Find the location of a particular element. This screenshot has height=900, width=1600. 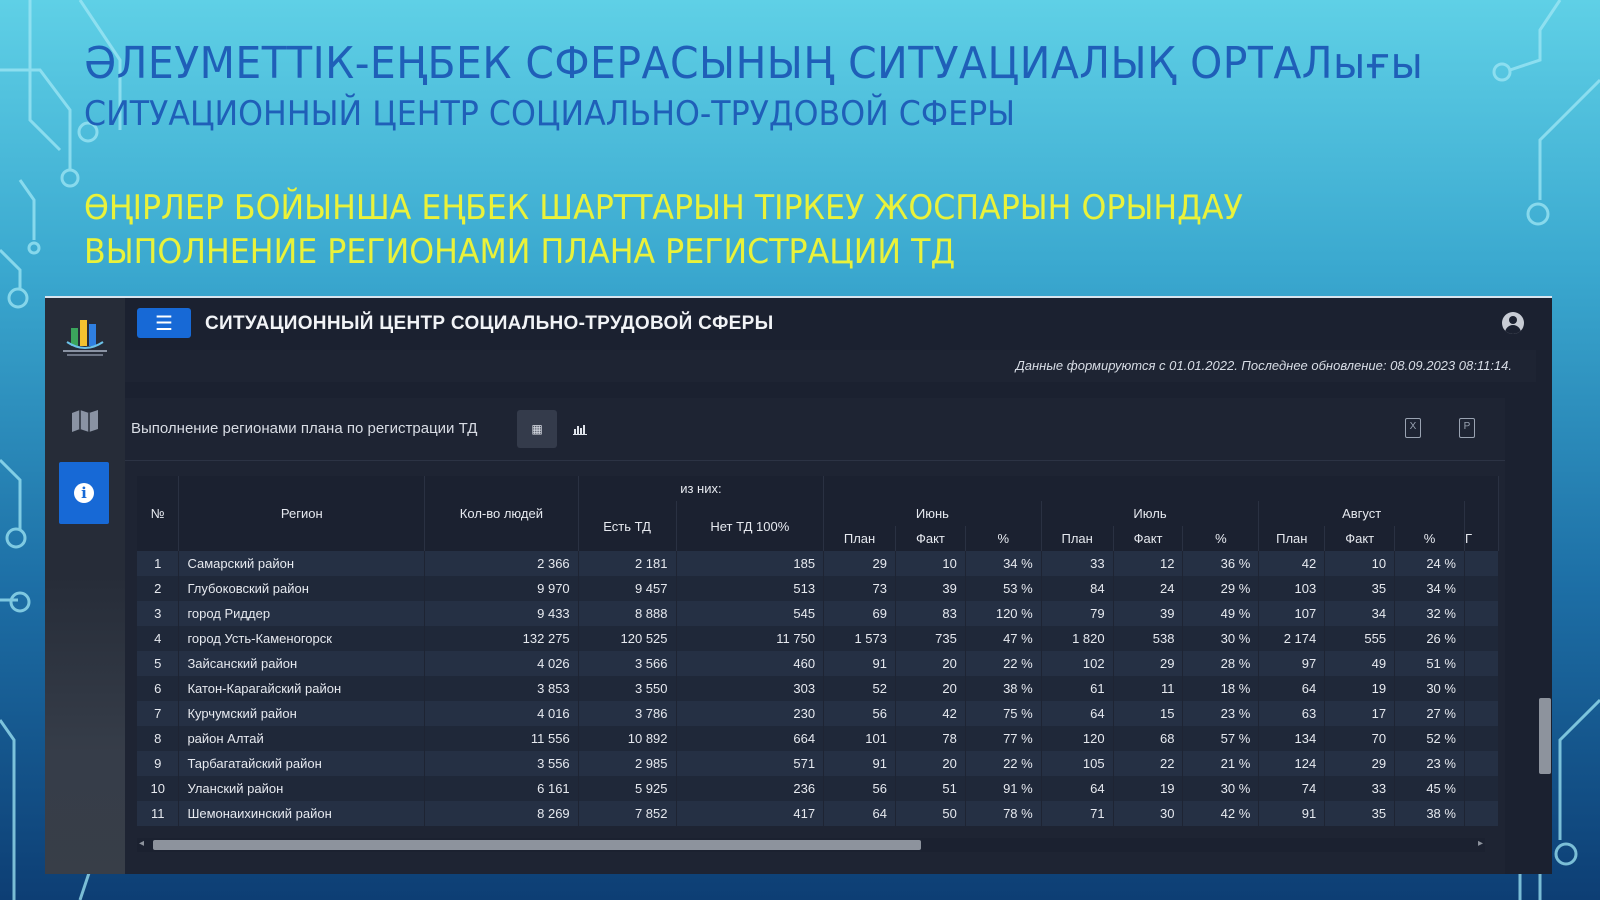

cell-aug-pct: 52 % is located at coordinates (1429, 738).